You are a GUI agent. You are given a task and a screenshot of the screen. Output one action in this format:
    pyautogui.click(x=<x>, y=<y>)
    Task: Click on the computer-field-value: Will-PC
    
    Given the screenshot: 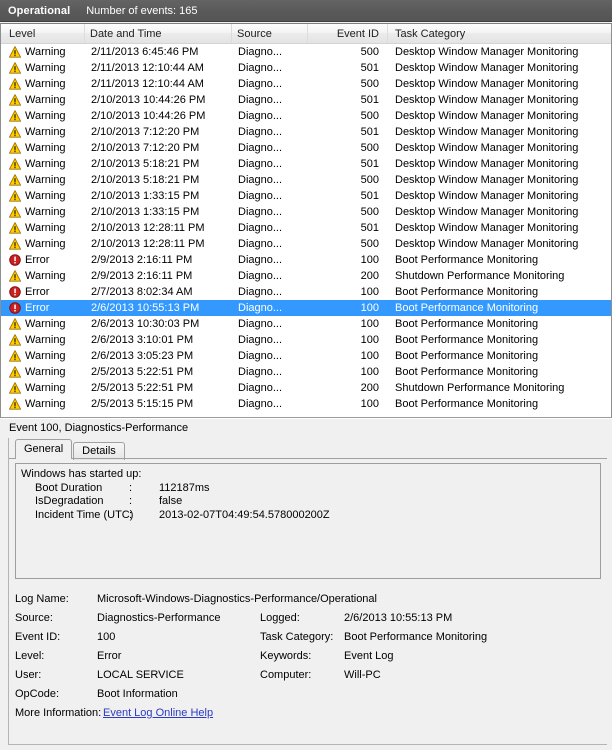 What is the action you would take?
    pyautogui.click(x=362, y=674)
    